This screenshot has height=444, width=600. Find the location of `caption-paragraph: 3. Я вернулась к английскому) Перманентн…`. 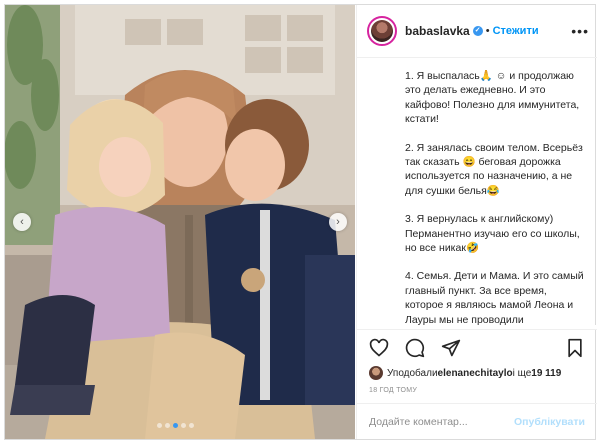

caption-paragraph: 3. Я вернулась к английскому) Перманентн… is located at coordinates (492, 234).